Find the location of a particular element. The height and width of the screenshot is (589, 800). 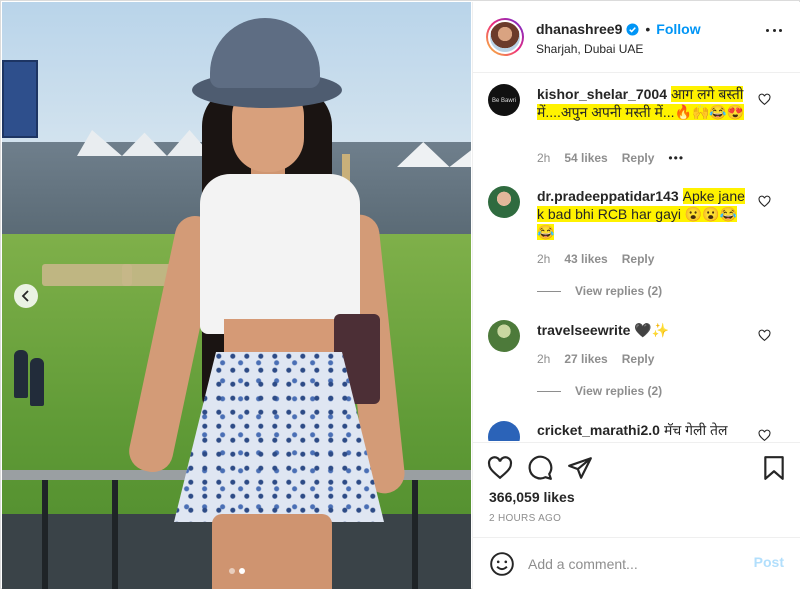

post-comment-button: Post is located at coordinates (769, 562).